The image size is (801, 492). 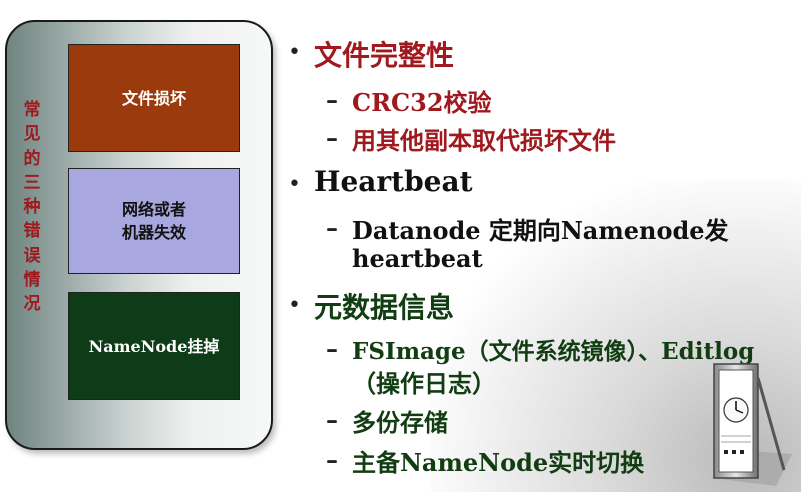 What do you see at coordinates (393, 181) in the screenshot?
I see `bullet-heartbeat: Heartbeat` at bounding box center [393, 181].